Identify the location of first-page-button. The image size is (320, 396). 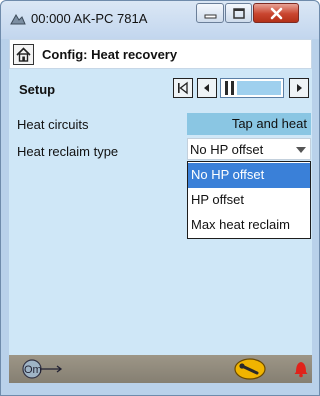
(183, 88).